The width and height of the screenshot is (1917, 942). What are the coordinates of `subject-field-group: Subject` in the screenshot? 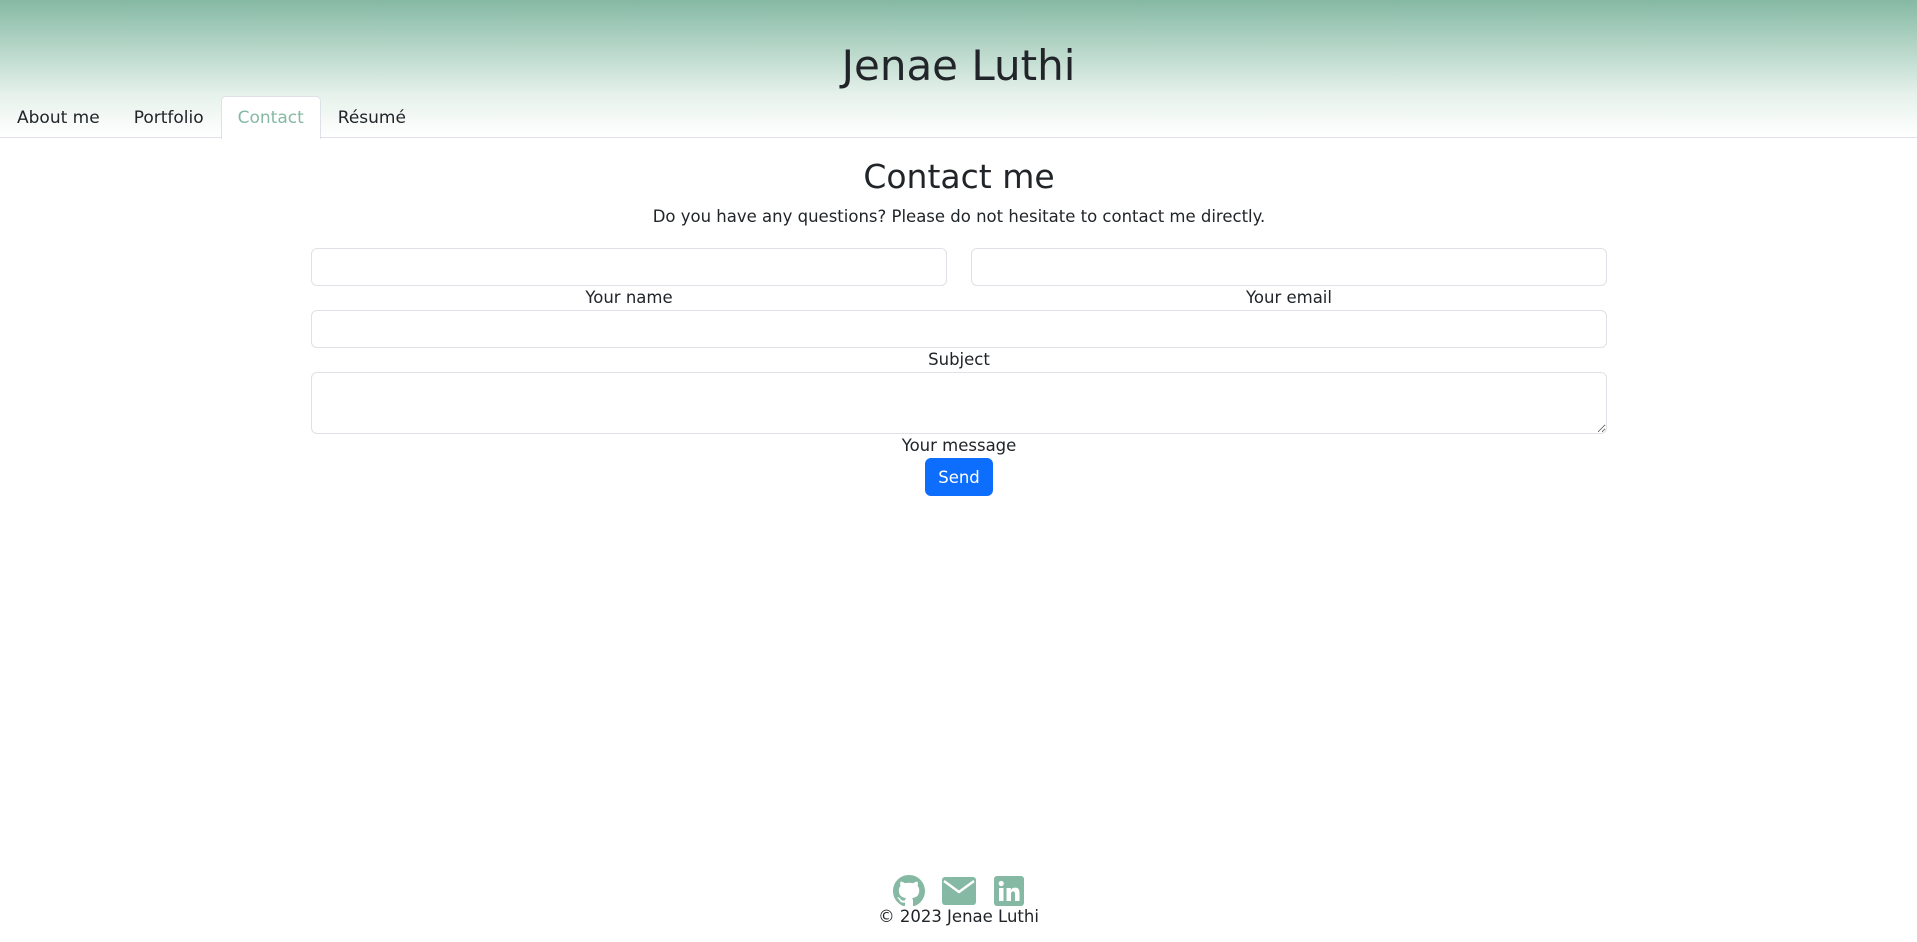 It's located at (959, 341).